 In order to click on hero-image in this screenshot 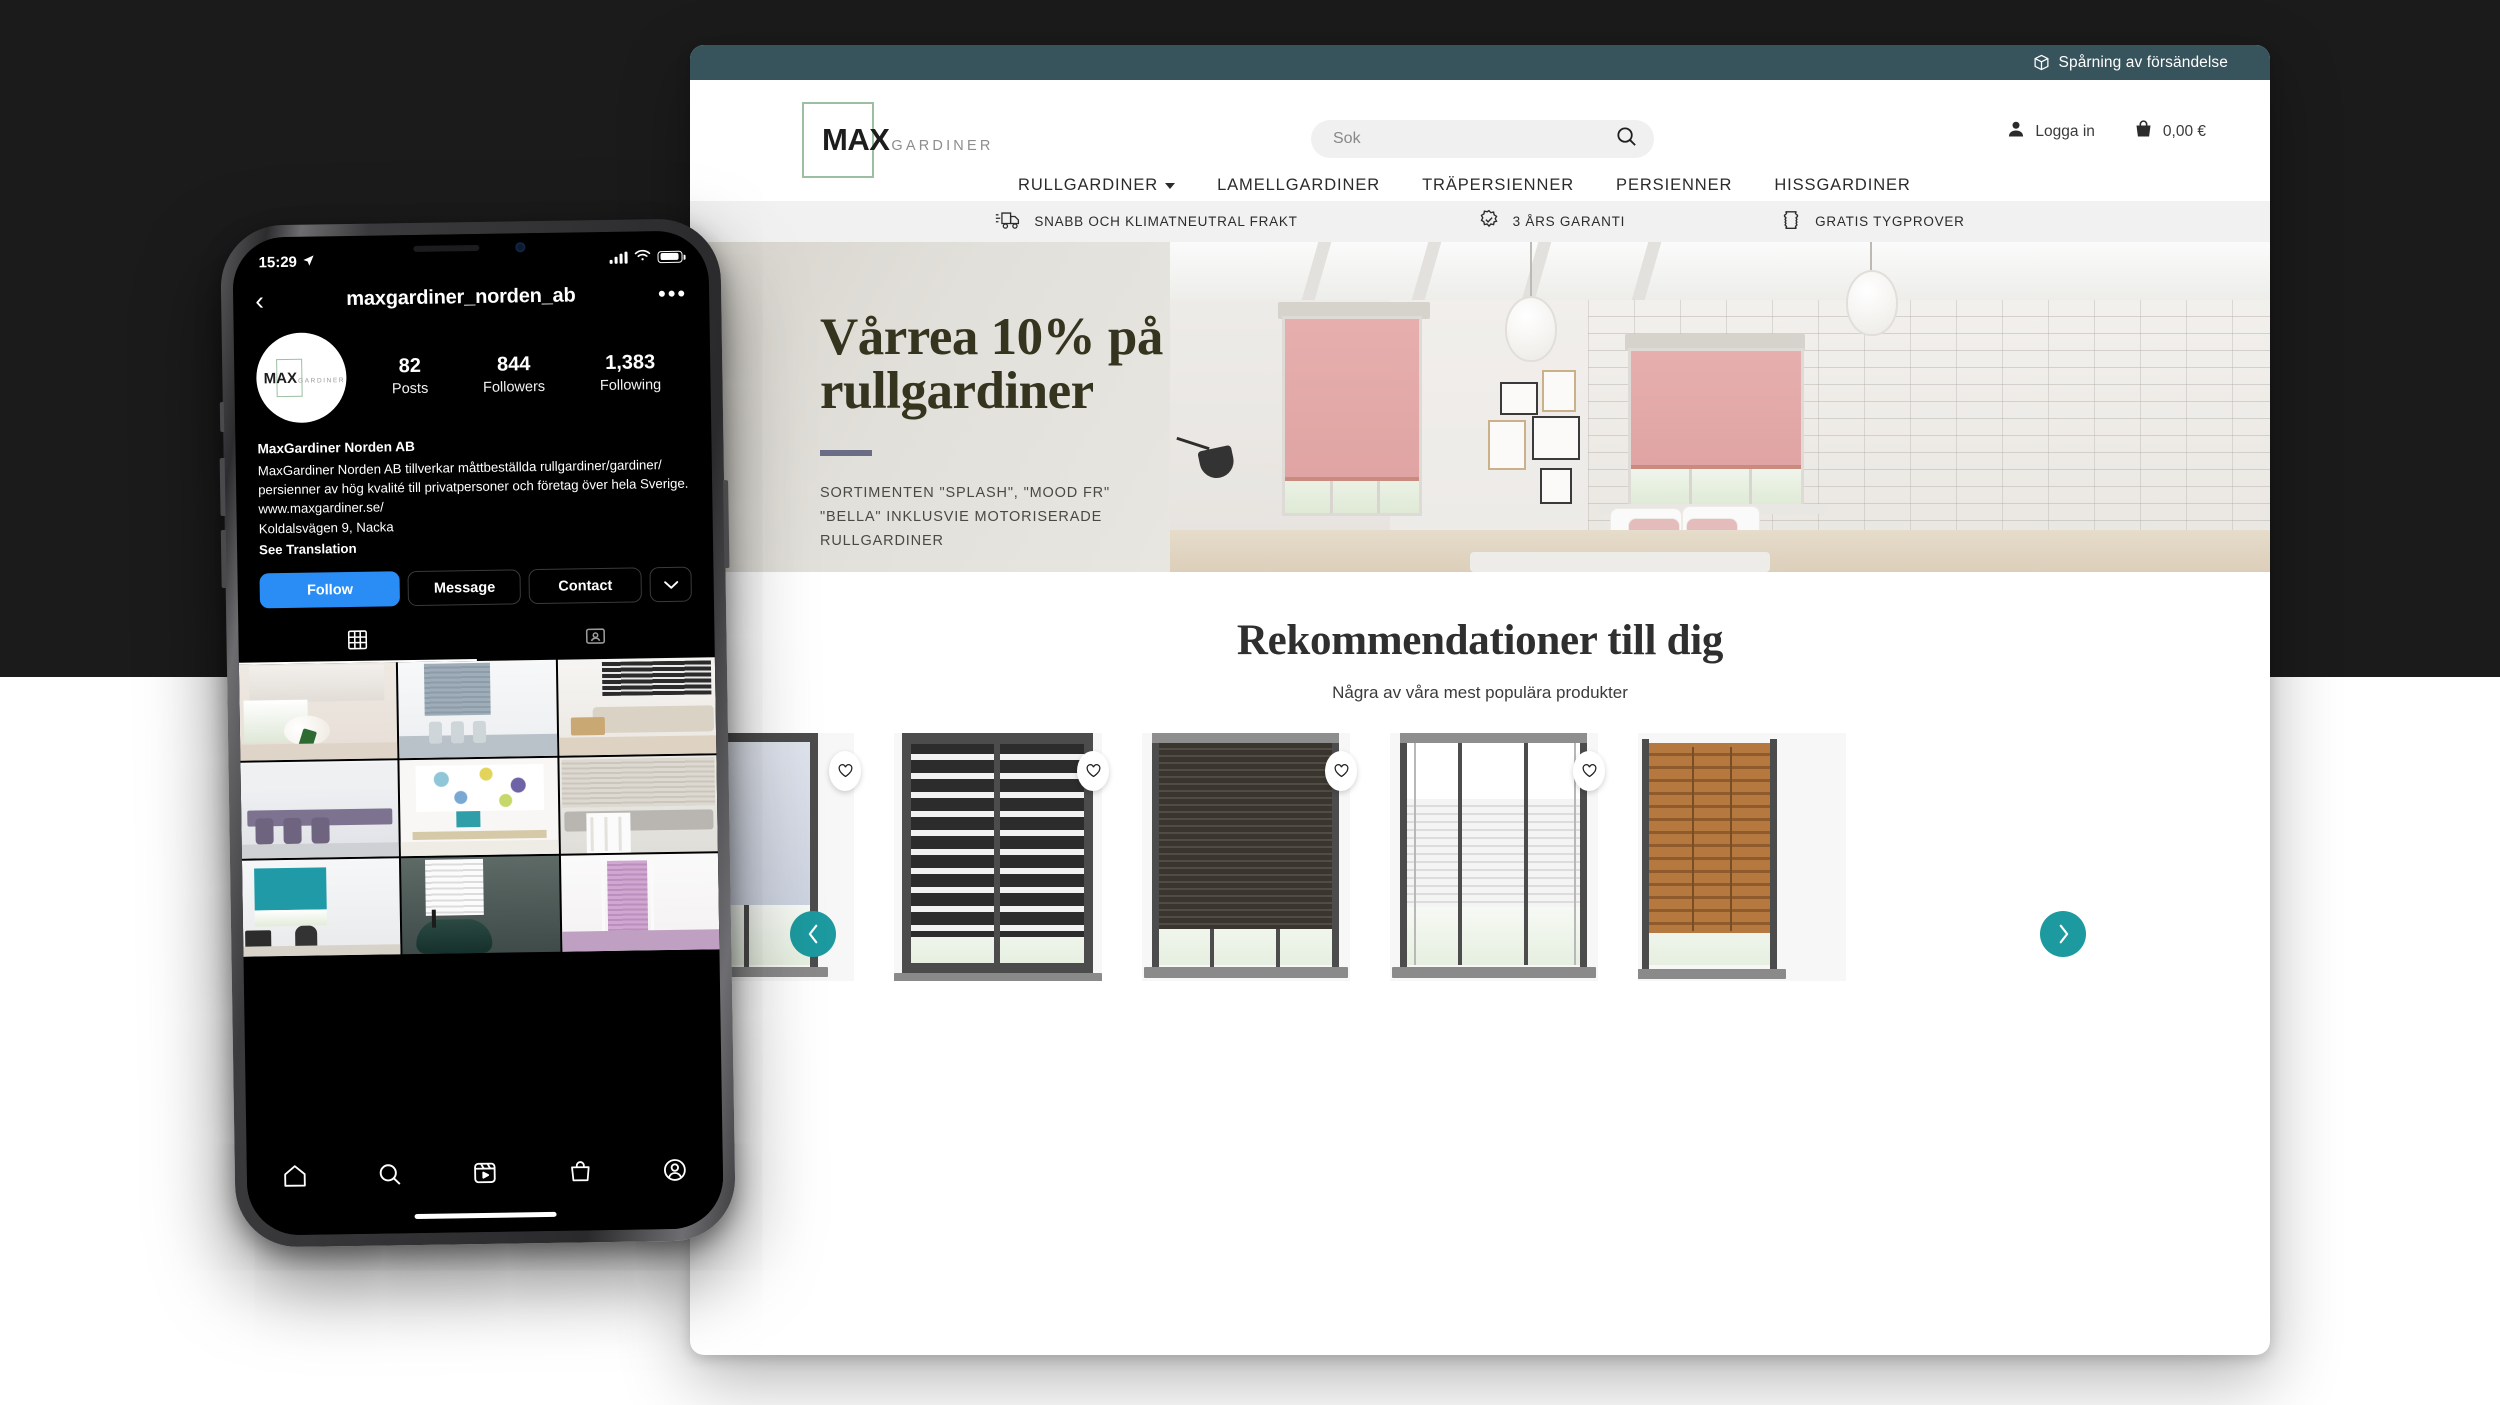, I will do `click(1720, 407)`.